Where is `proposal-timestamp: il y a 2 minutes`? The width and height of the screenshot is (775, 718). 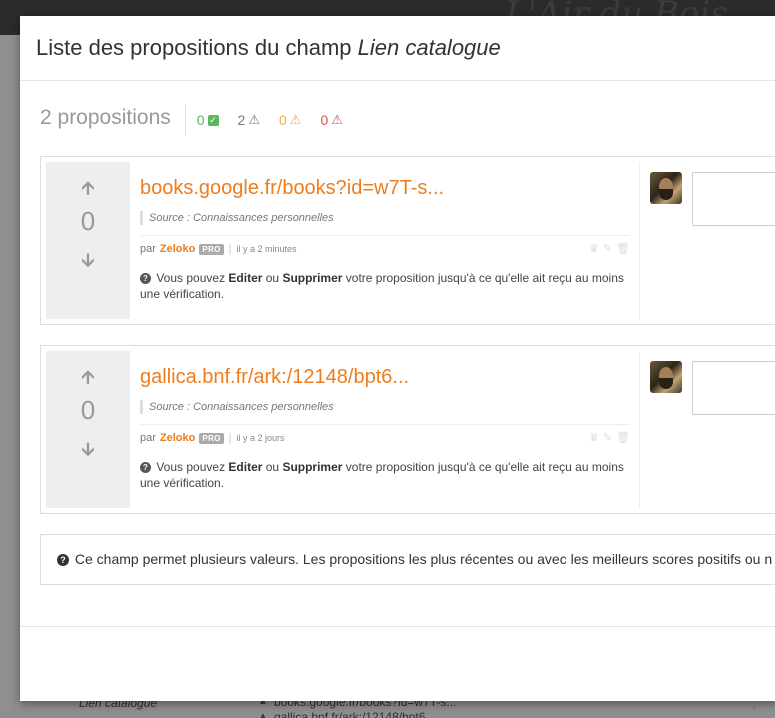
proposal-timestamp: il y a 2 minutes is located at coordinates (266, 249).